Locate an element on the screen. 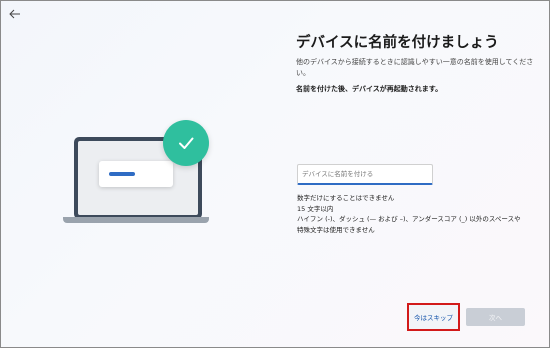 This screenshot has width=550, height=348. checkmark-icon is located at coordinates (186, 143).